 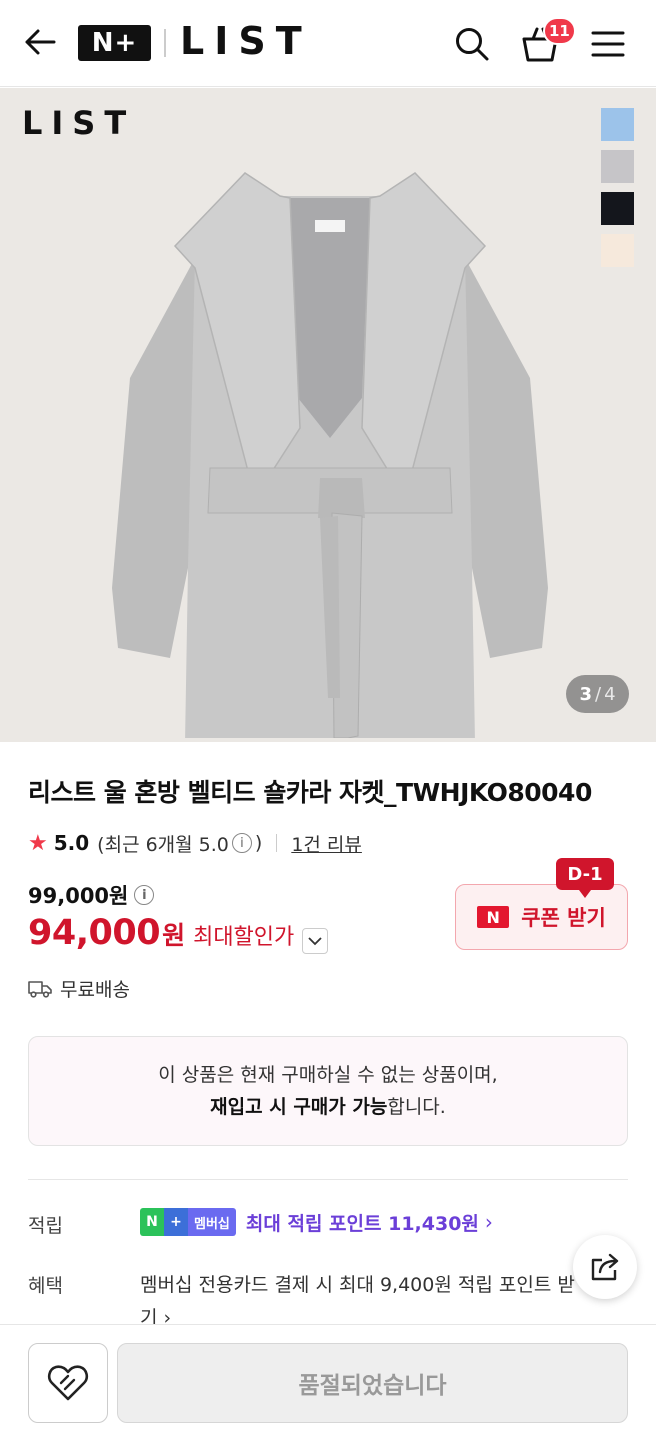 I want to click on review-count-link: 1건 리뷰, so click(x=326, y=843).